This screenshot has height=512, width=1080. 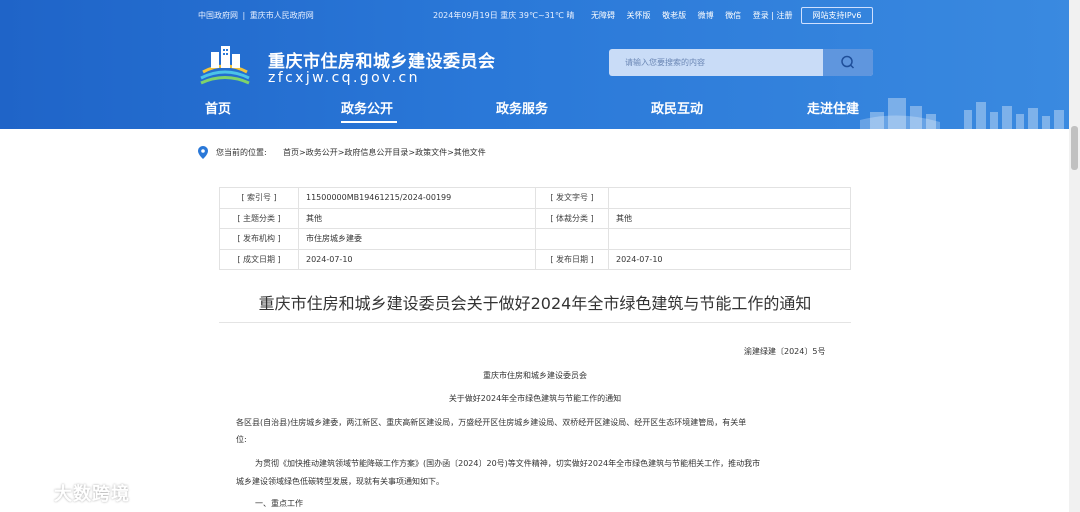 I want to click on site-logo-icon, so click(x=225, y=64).